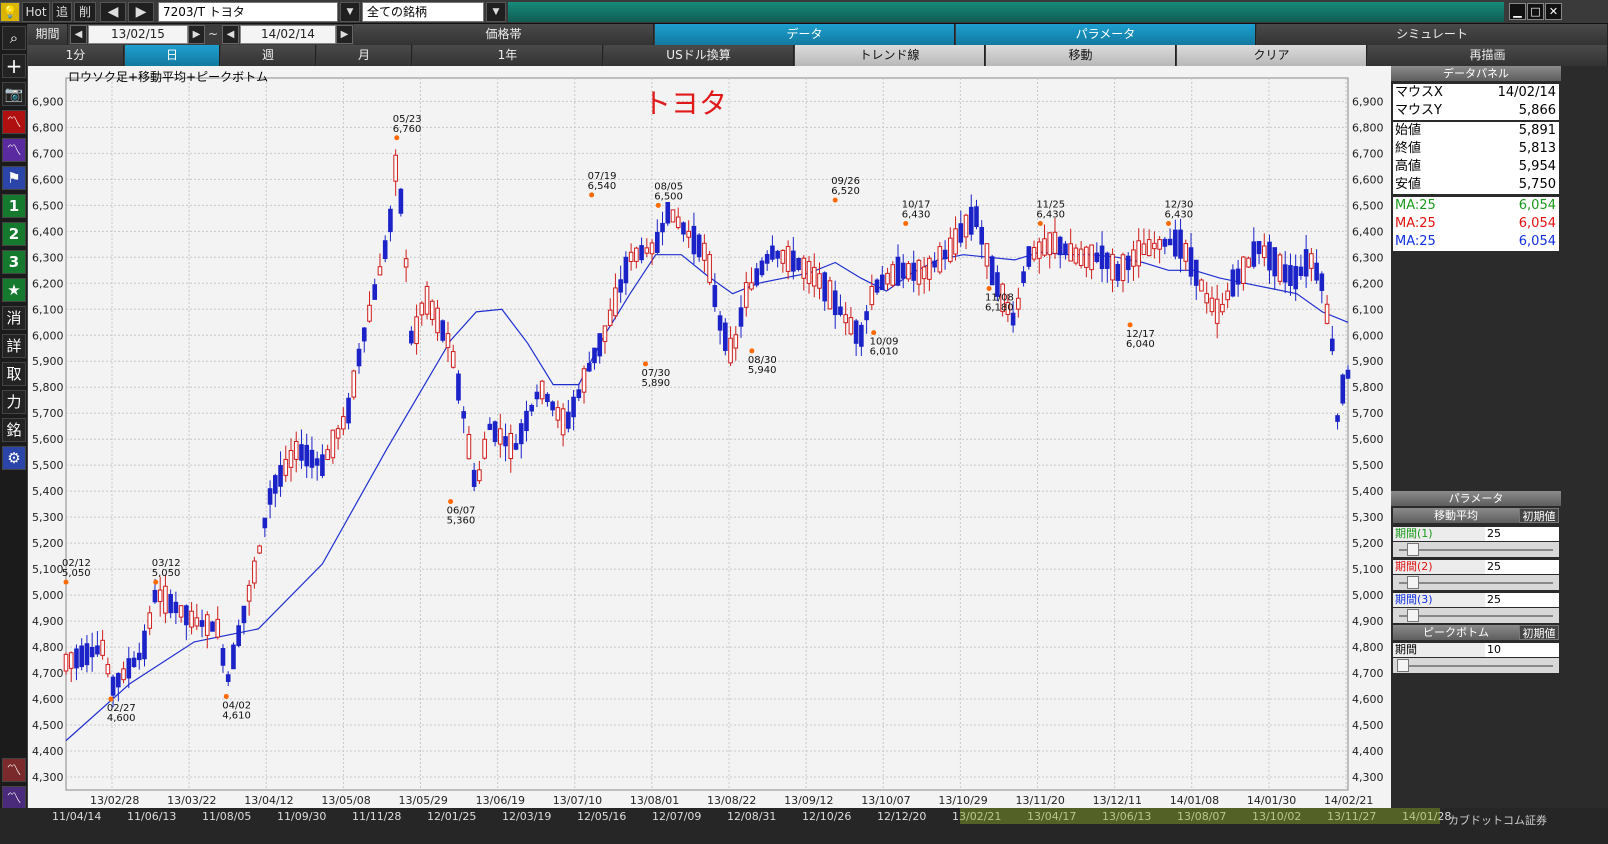  I want to click on tab-simulate: シミュレート, so click(1432, 34).